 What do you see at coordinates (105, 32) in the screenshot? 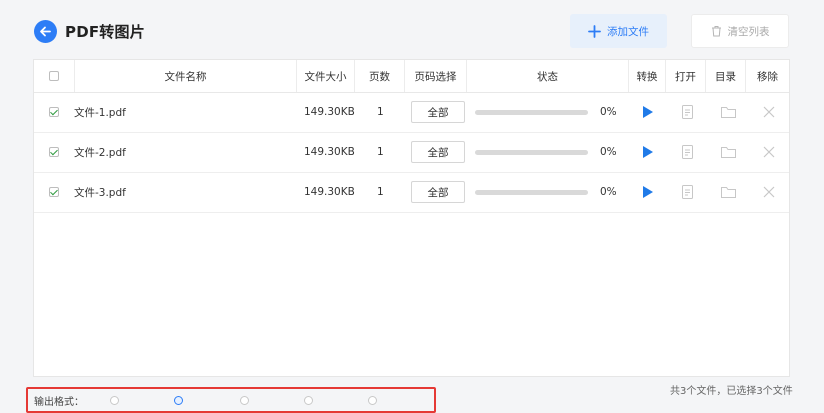
I see `page-title: PDF转图片` at bounding box center [105, 32].